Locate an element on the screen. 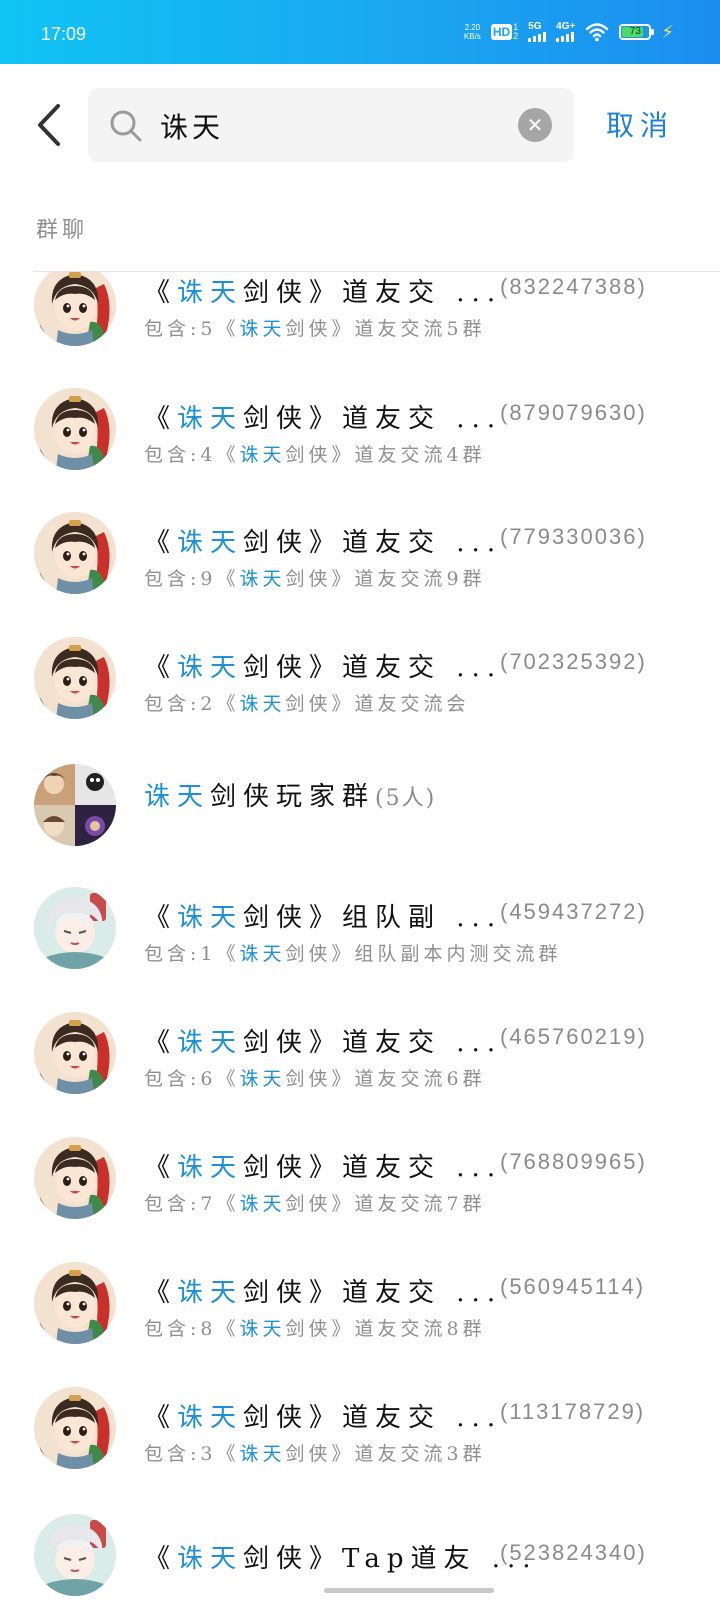 This screenshot has width=720, height=1600. close-icon: ✕ is located at coordinates (535, 125).